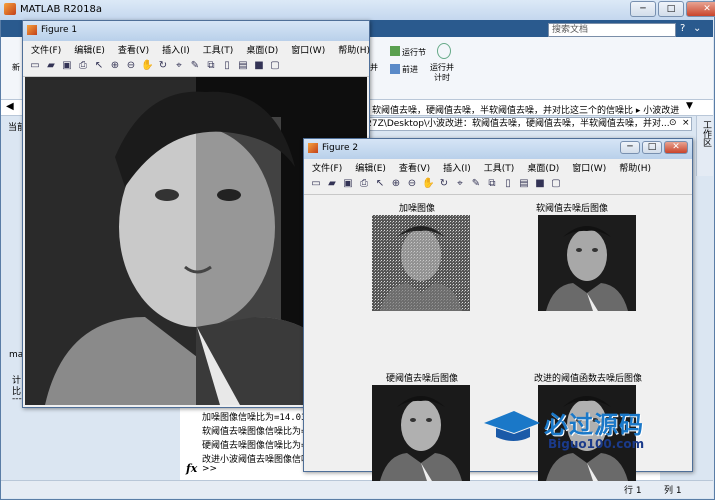  What do you see at coordinates (421, 433) in the screenshot?
I see `hard-threshold-image` at bounding box center [421, 433].